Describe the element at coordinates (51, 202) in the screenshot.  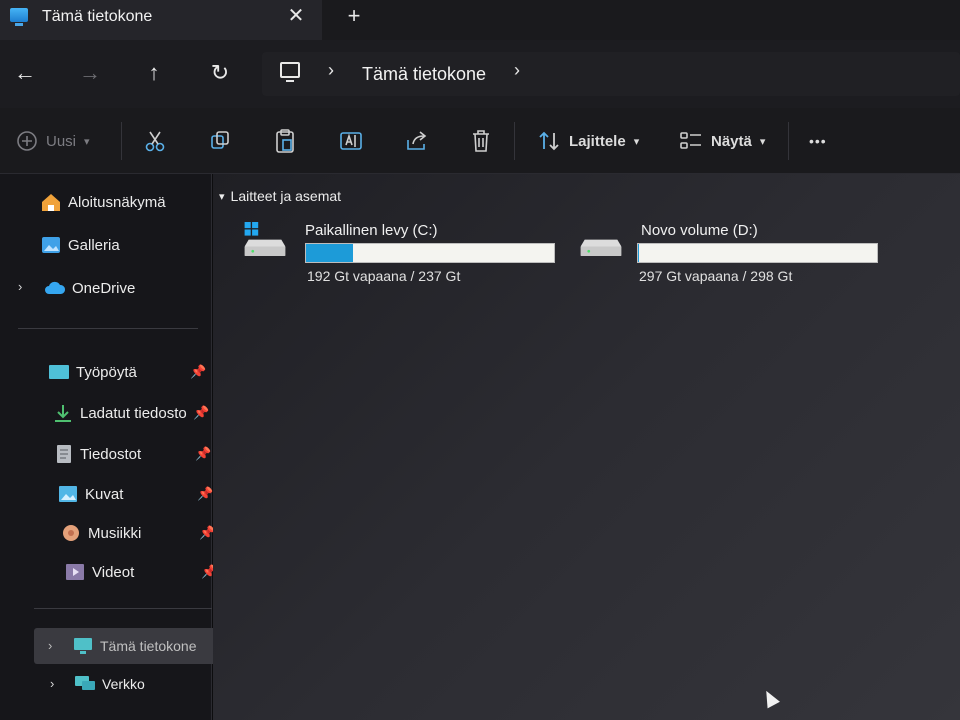
I see `home-icon` at that location.